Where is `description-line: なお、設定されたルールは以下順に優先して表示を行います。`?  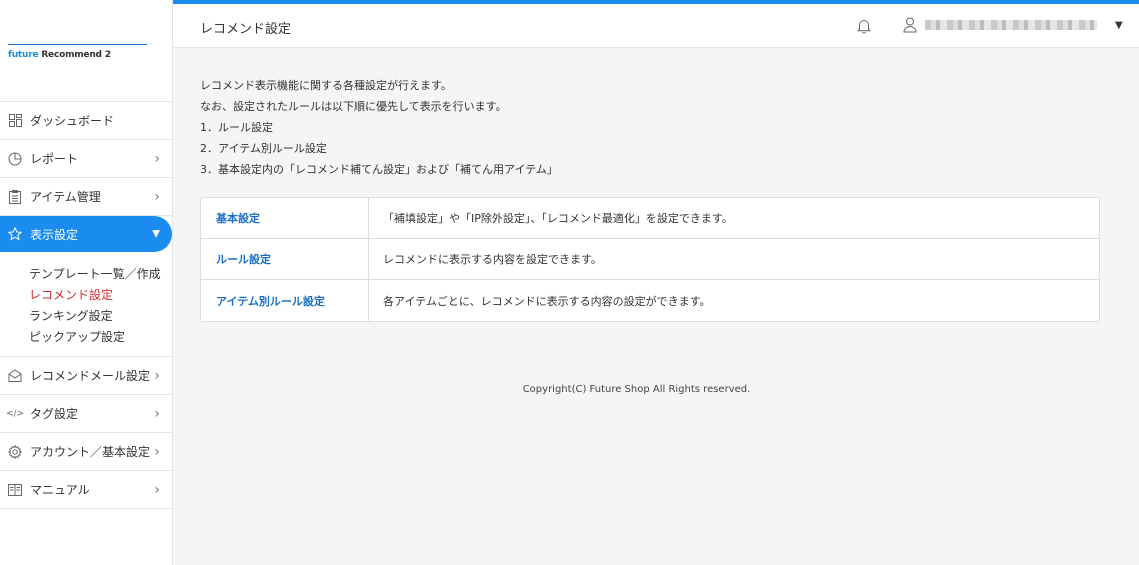 description-line: なお、設定されたルールは以下順に優先して表示を行います。 is located at coordinates (353, 106).